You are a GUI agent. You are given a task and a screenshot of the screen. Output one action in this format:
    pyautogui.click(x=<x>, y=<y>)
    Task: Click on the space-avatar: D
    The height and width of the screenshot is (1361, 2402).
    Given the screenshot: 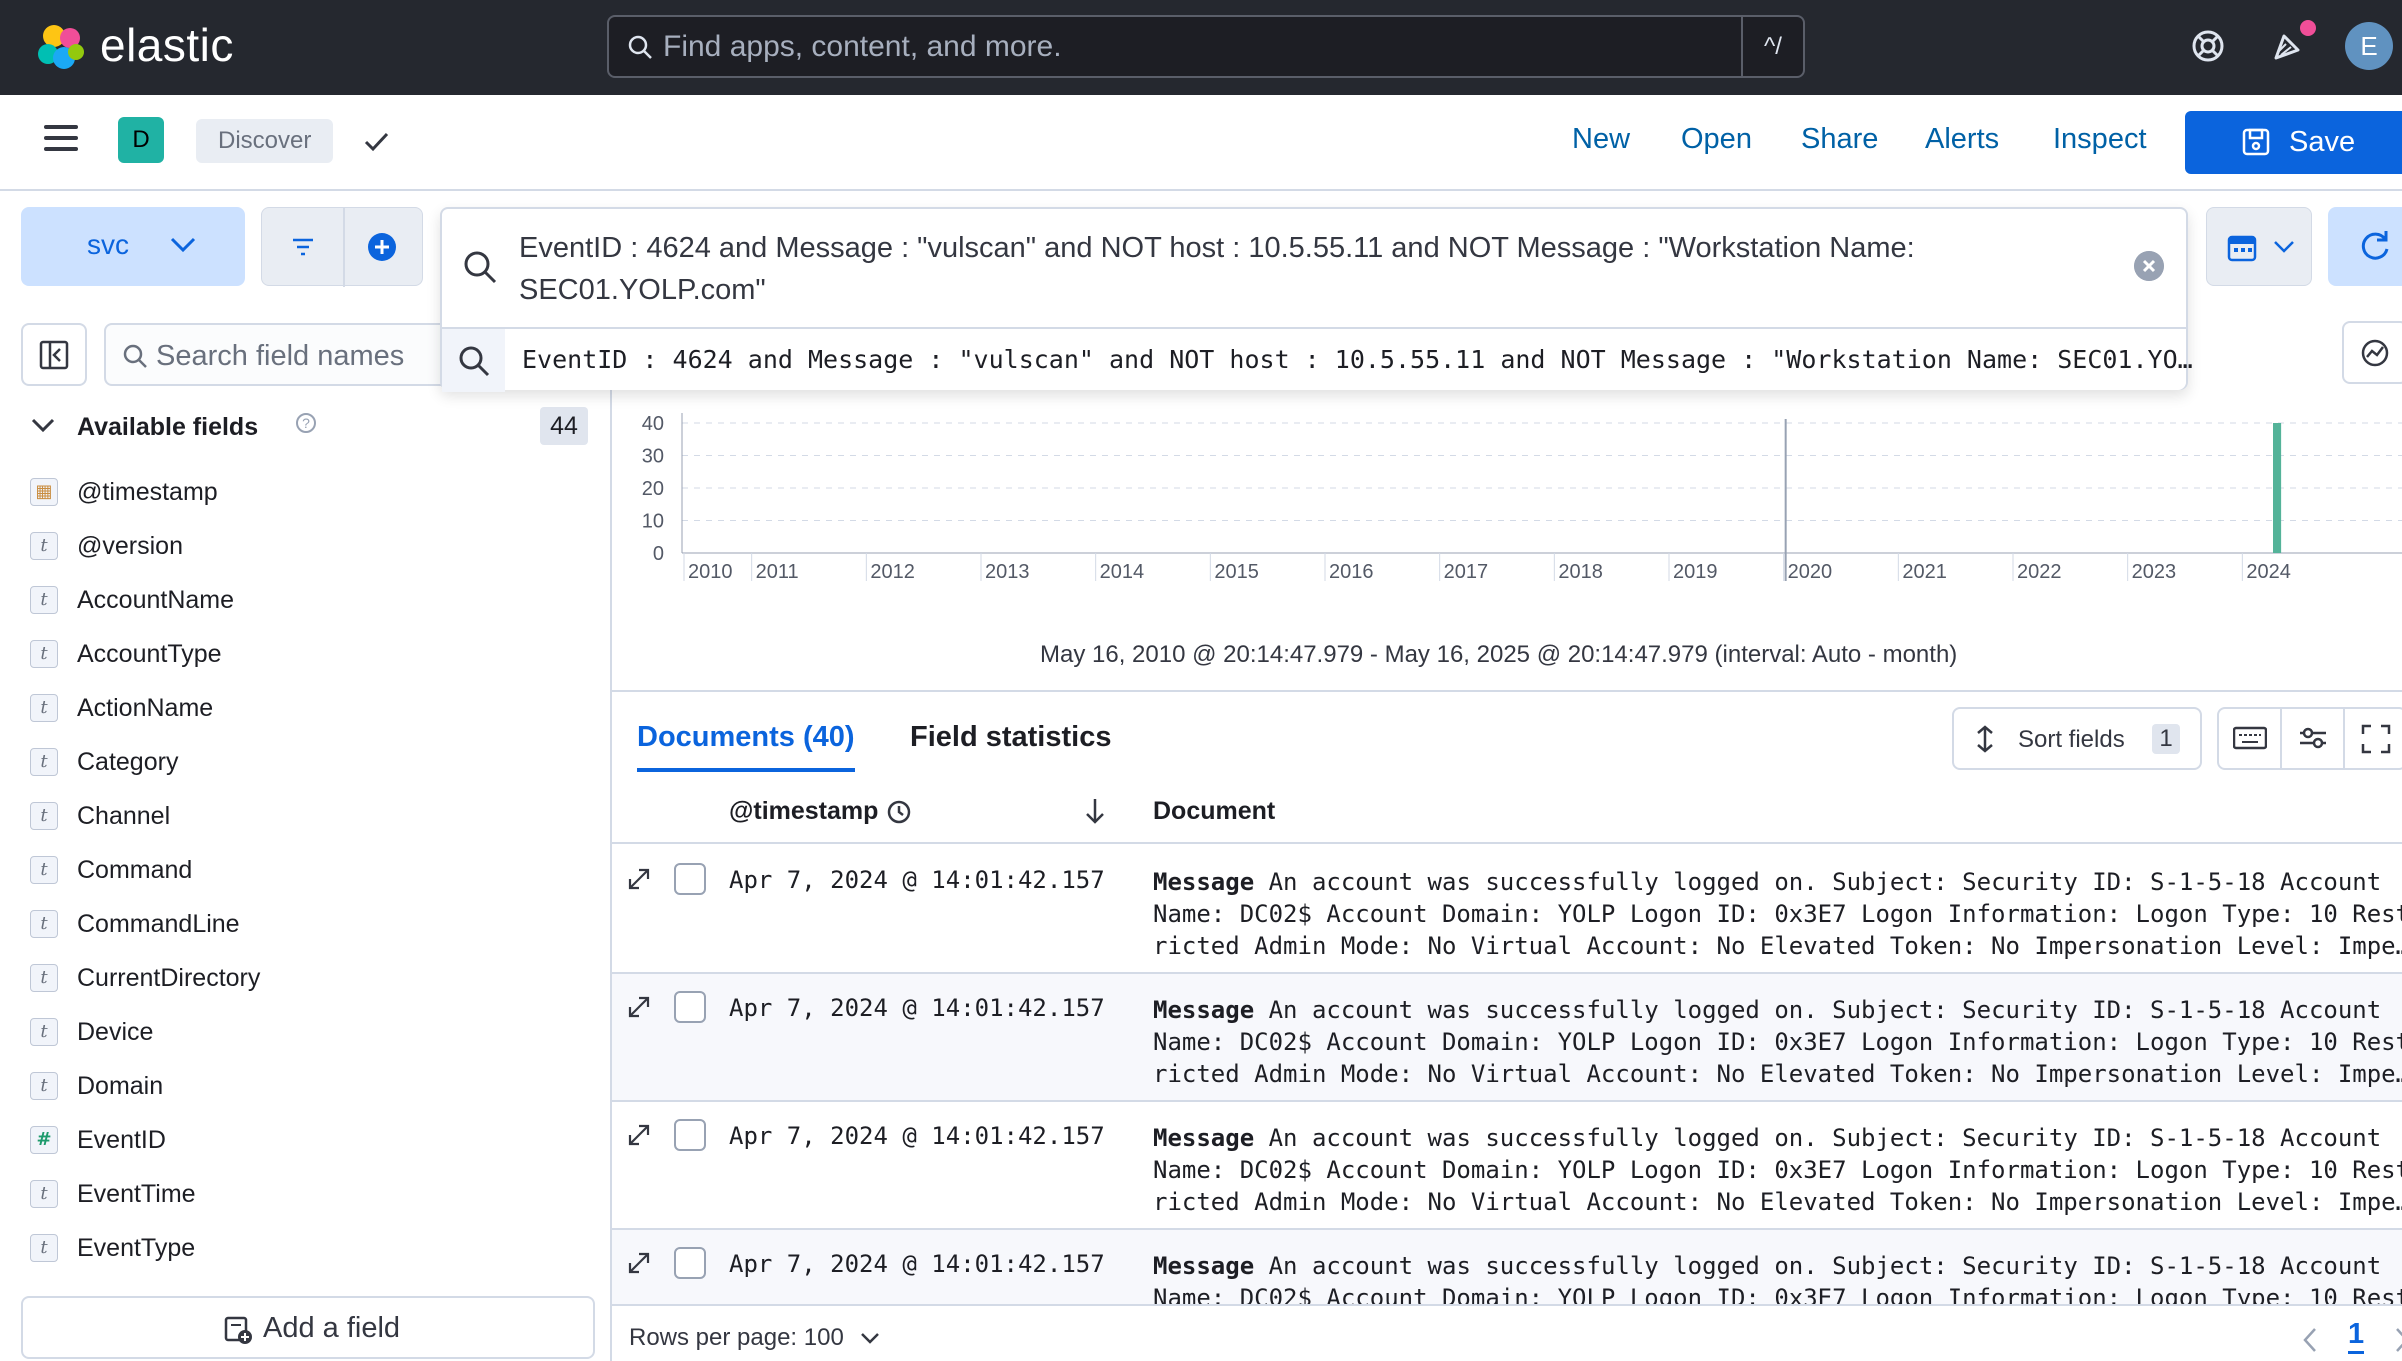 What is the action you would take?
    pyautogui.click(x=141, y=140)
    